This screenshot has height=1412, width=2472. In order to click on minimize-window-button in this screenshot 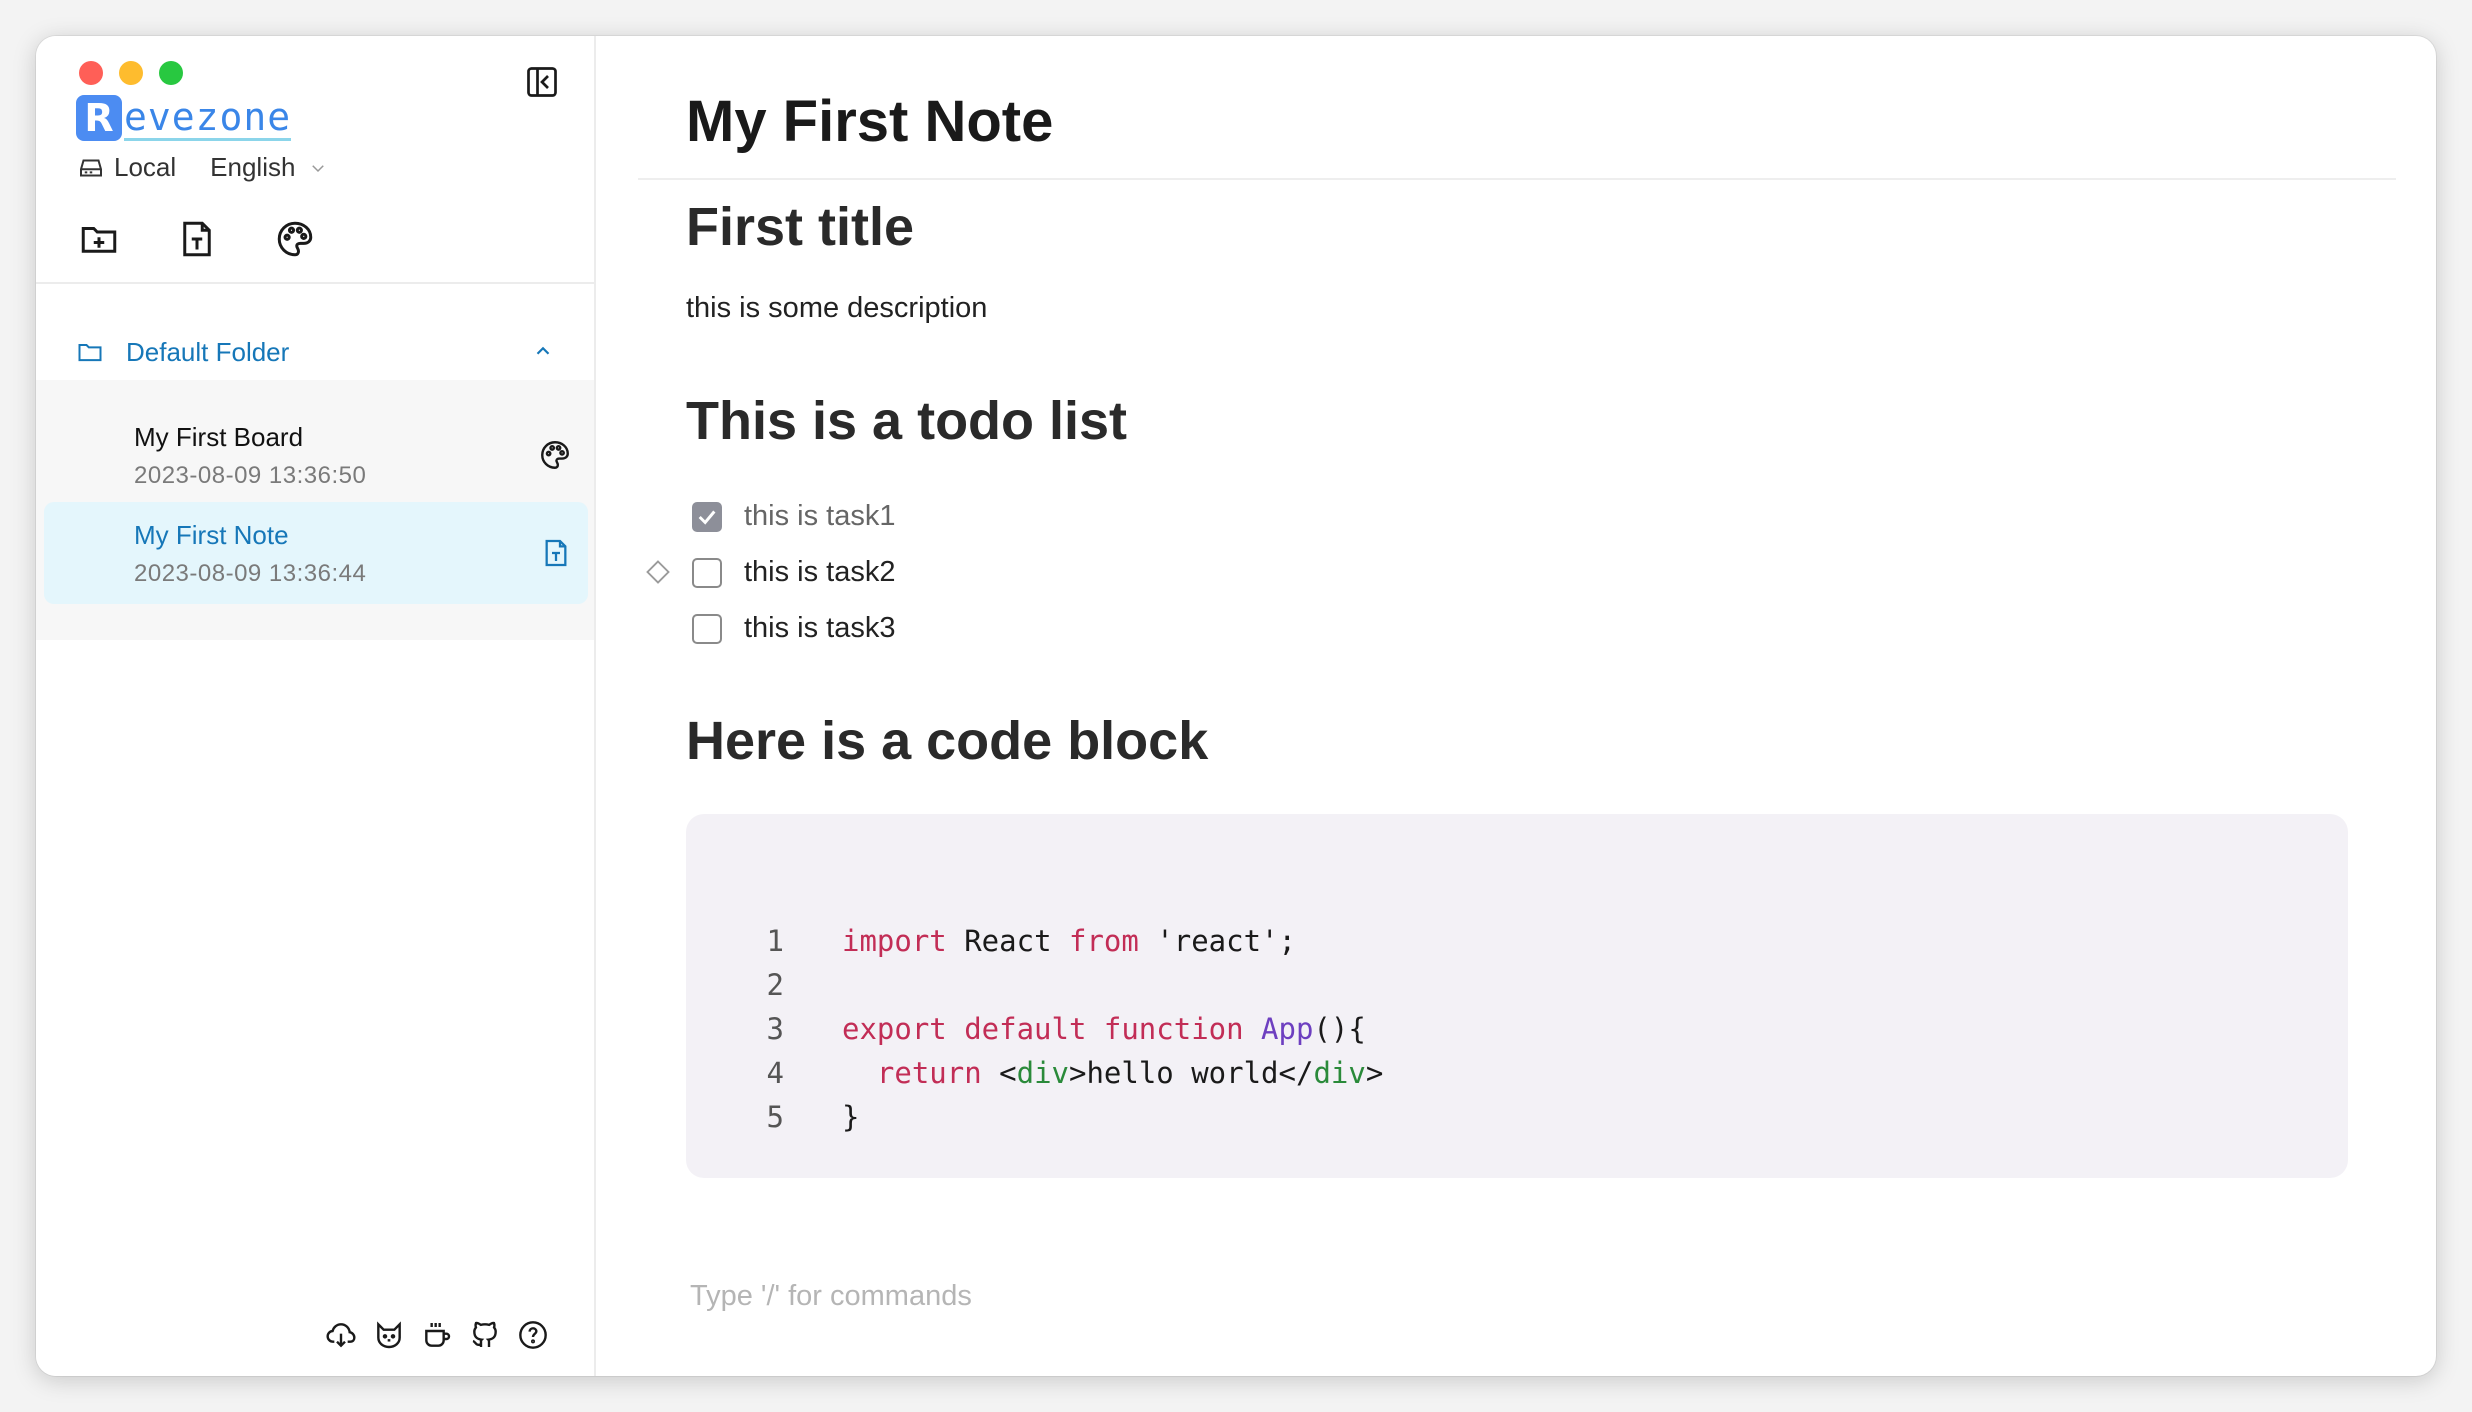, I will do `click(131, 73)`.